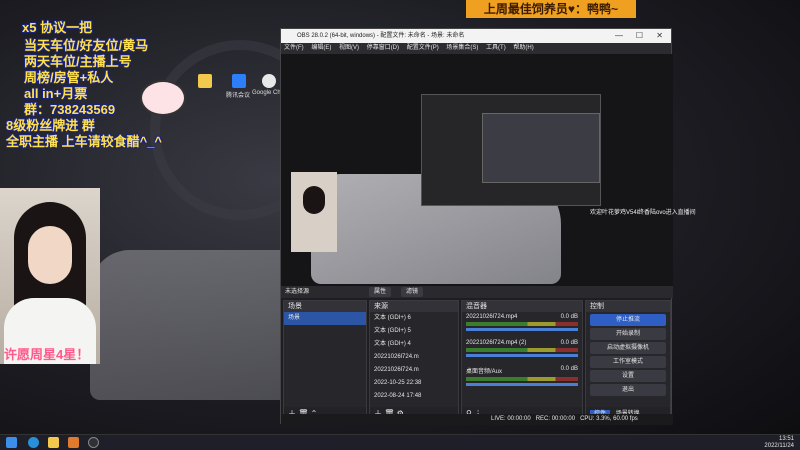  Describe the element at coordinates (314, 200) in the screenshot. I see `preview-face` at that location.